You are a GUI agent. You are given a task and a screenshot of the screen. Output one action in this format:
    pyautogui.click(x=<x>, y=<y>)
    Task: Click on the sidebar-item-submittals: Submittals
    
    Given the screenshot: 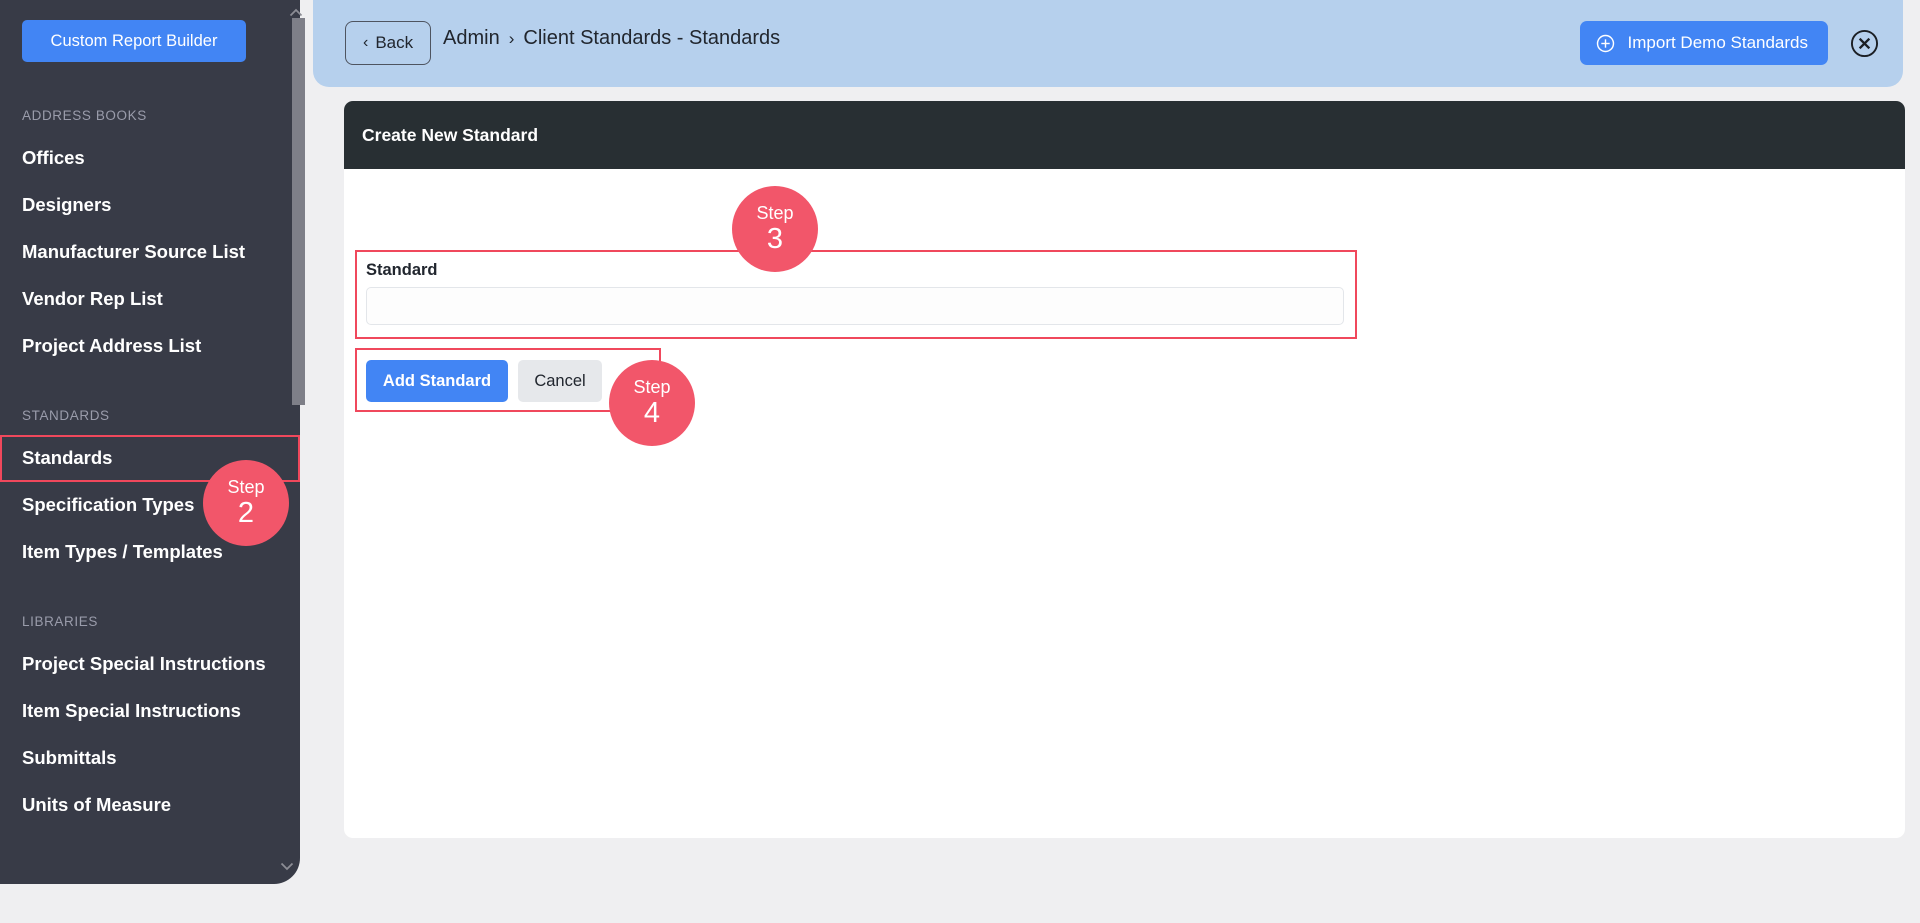 What is the action you would take?
    pyautogui.click(x=150, y=758)
    